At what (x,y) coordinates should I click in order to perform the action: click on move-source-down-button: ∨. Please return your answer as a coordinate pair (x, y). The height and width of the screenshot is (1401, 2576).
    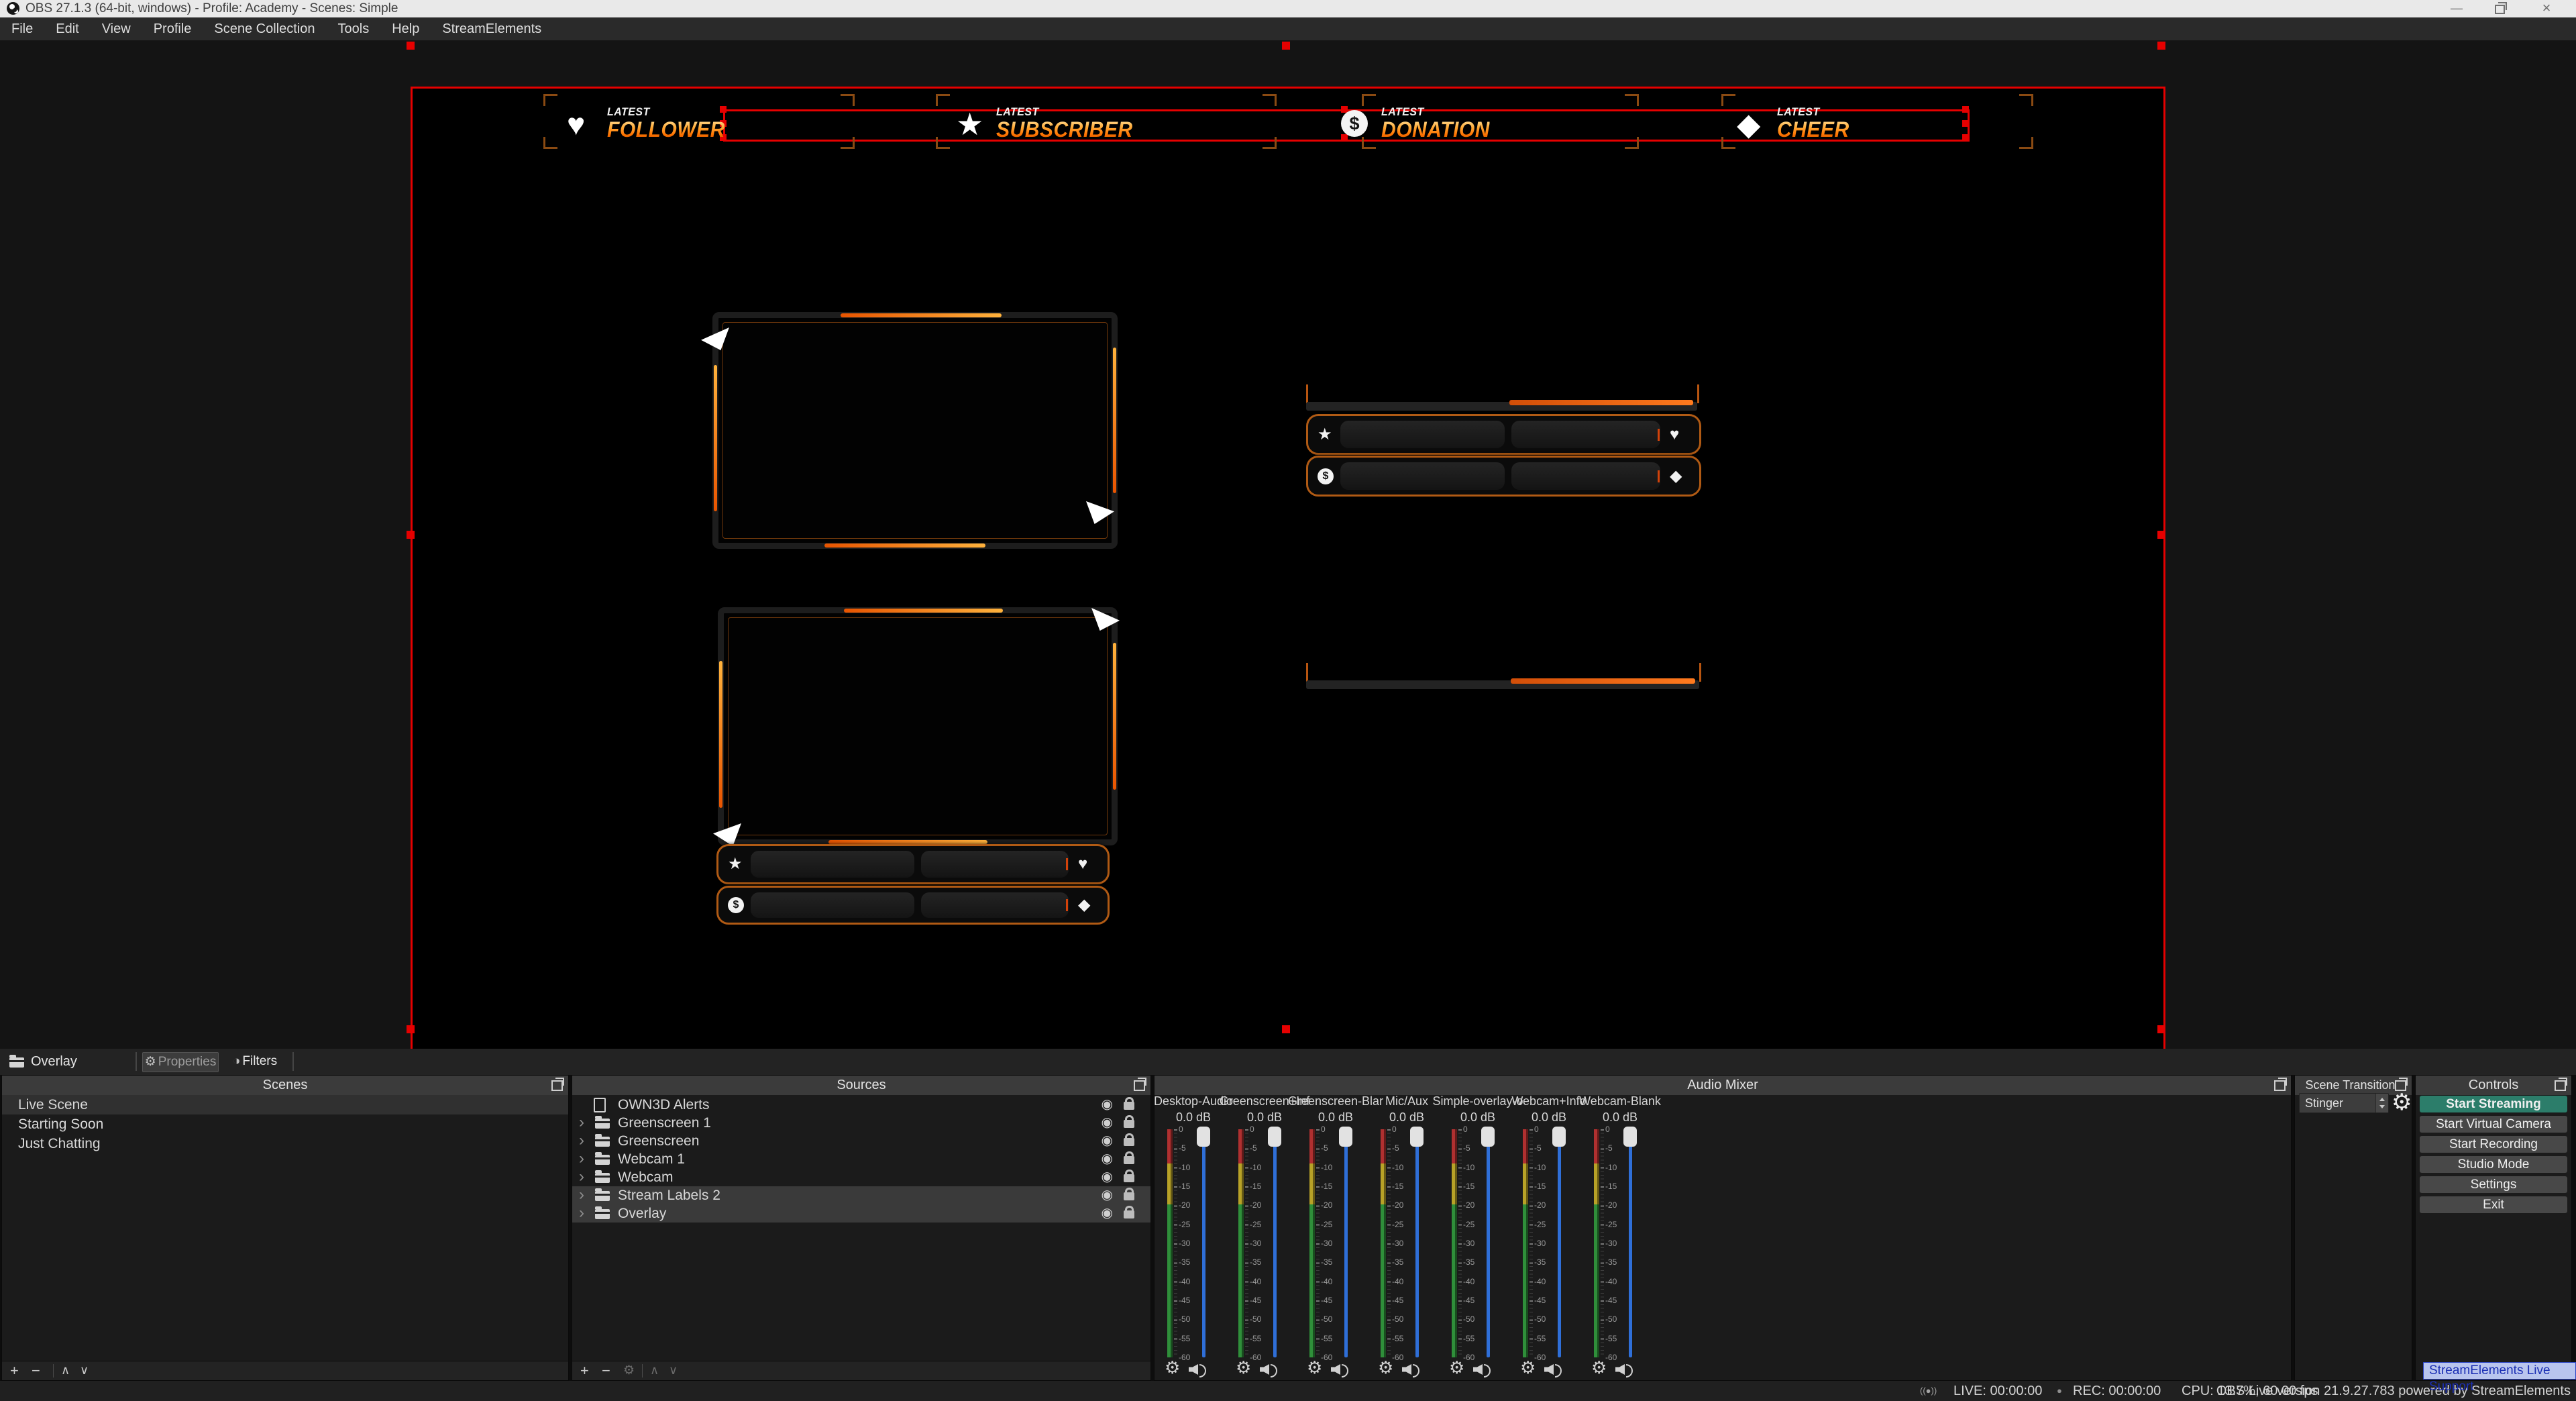
    Looking at the image, I should click on (673, 1370).